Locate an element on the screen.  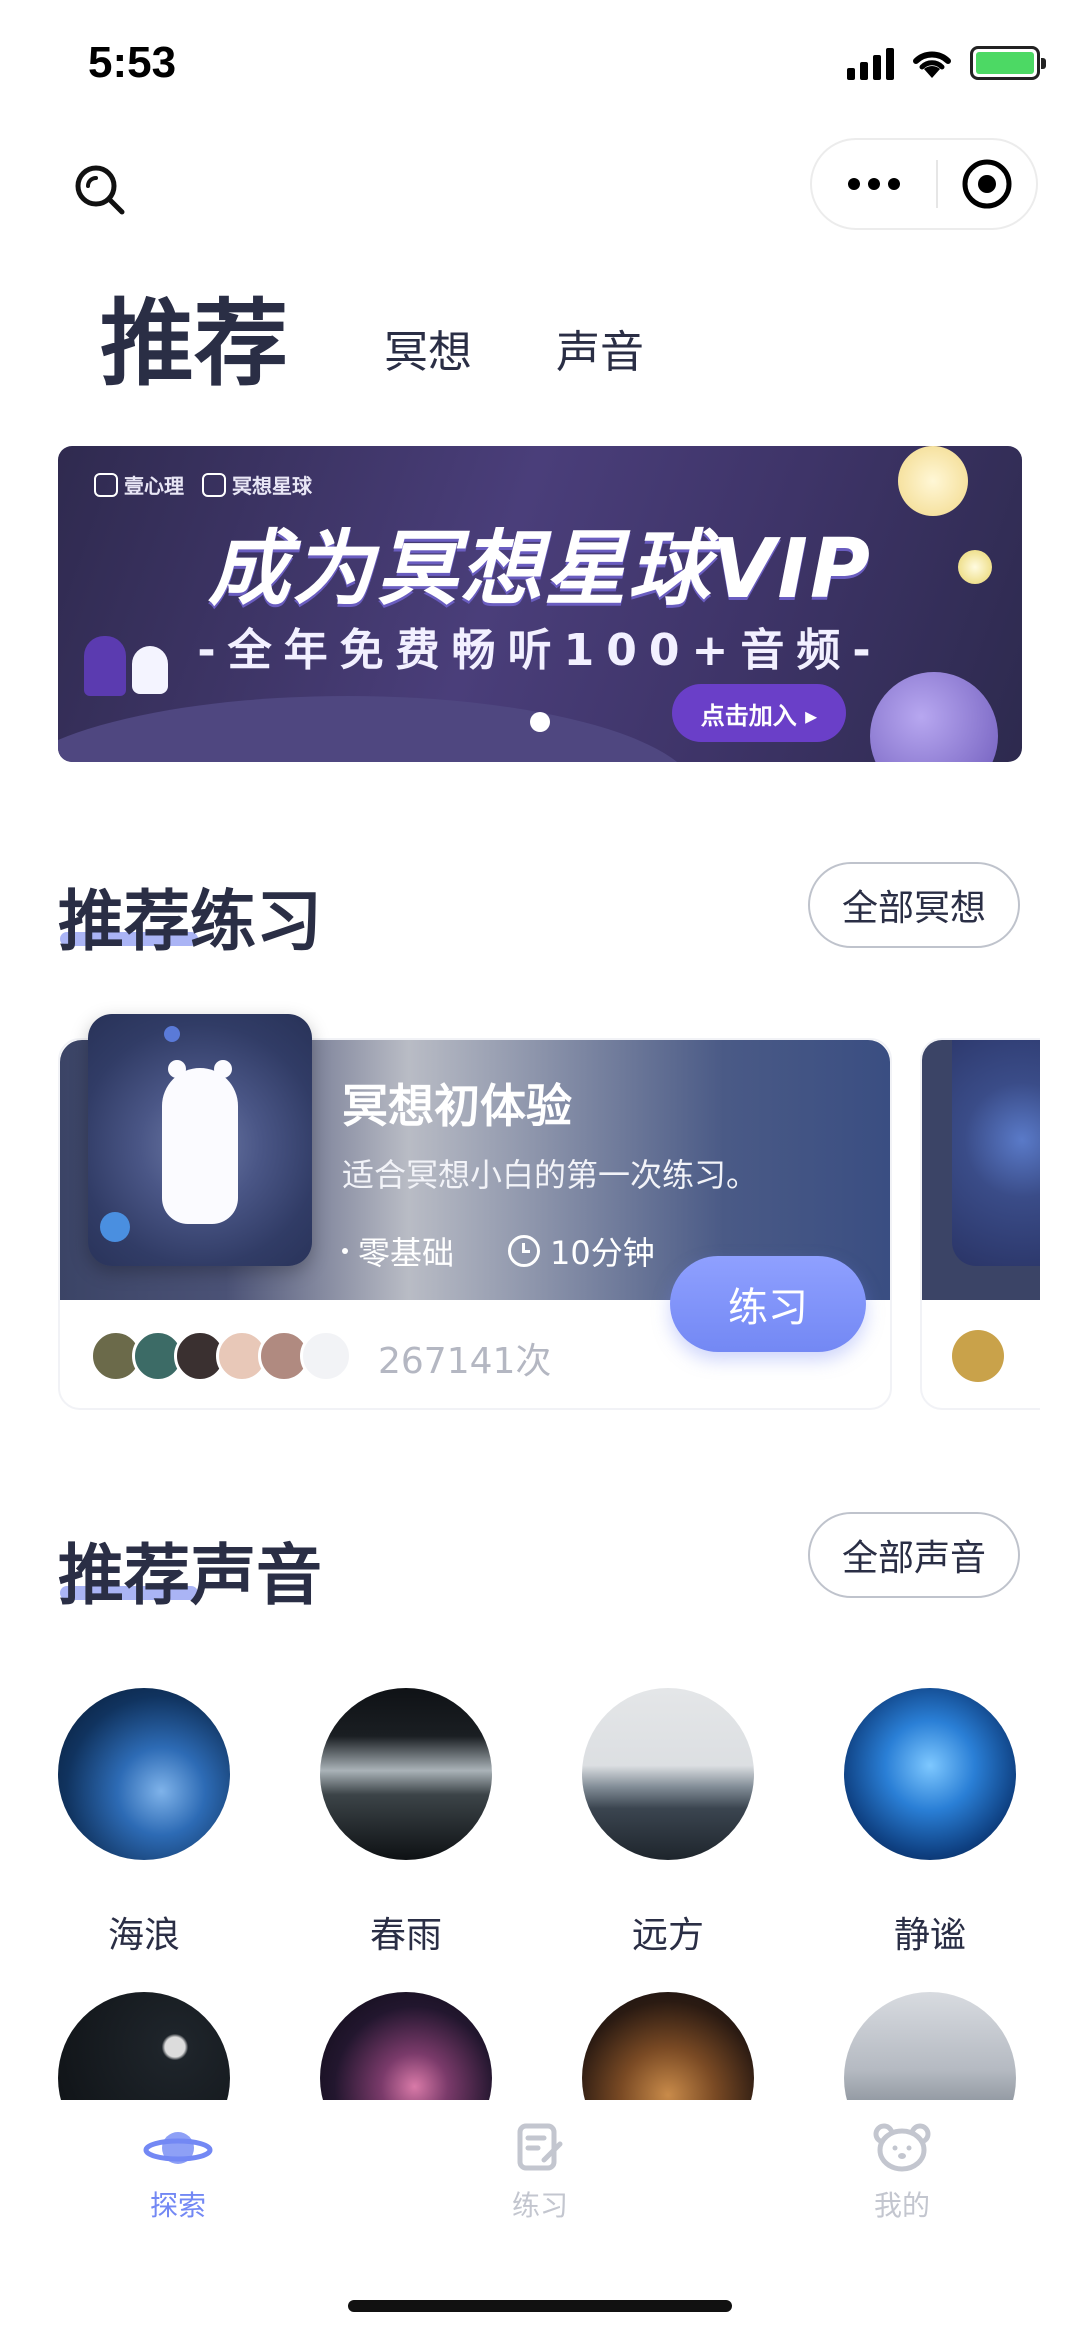
signal-icon is located at coordinates (870, 63).